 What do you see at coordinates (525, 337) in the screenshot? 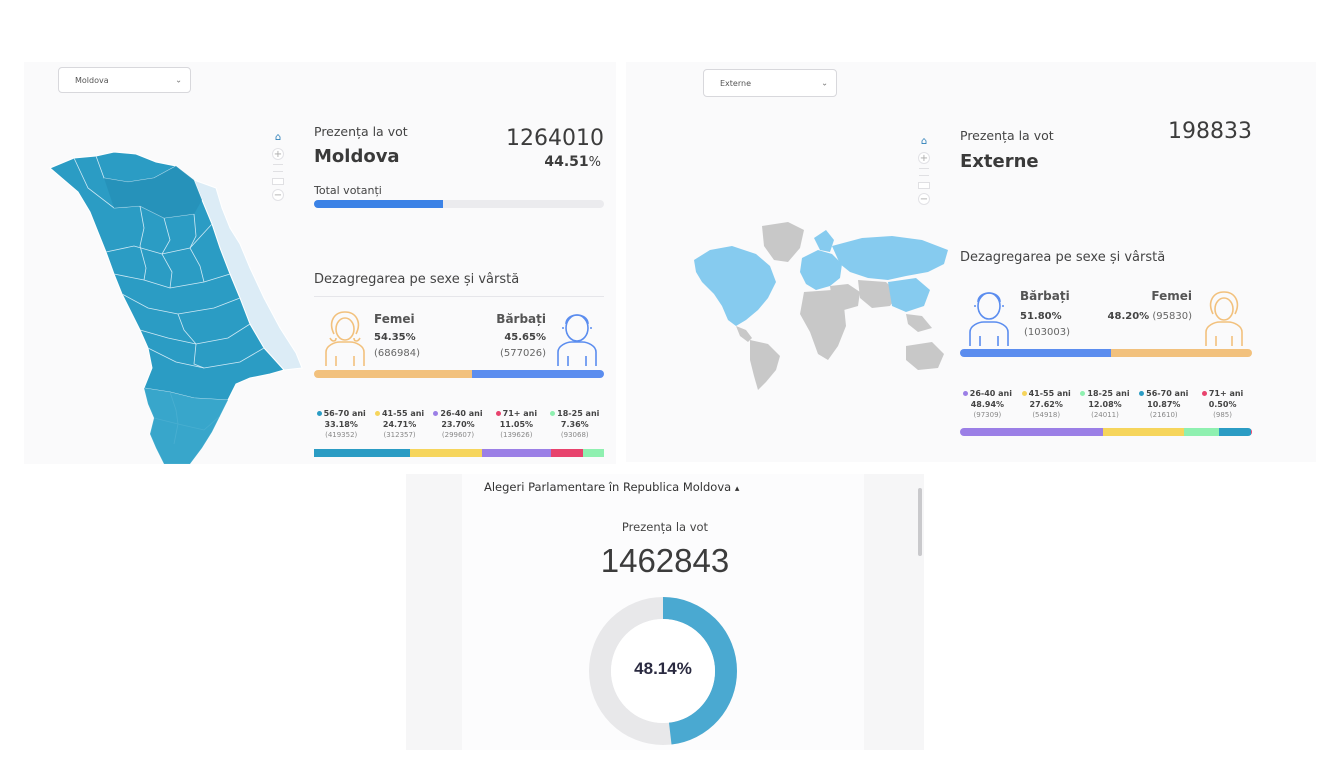
I see `men-percent: 45.65%` at bounding box center [525, 337].